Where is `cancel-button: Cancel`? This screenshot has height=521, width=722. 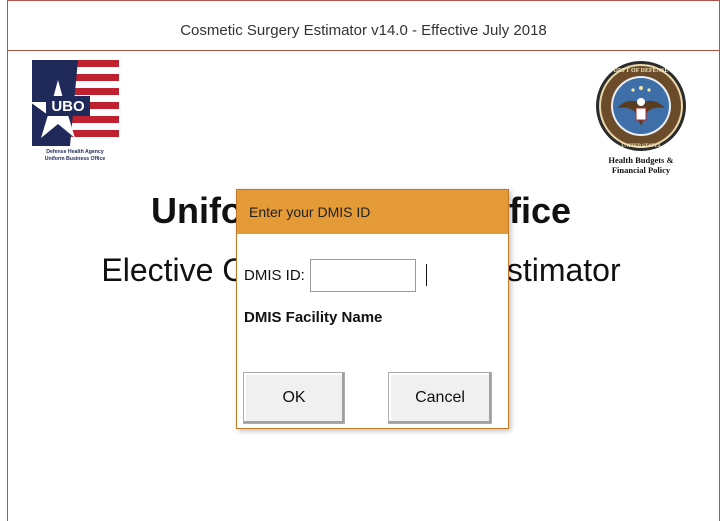
cancel-button: Cancel is located at coordinates (440, 398).